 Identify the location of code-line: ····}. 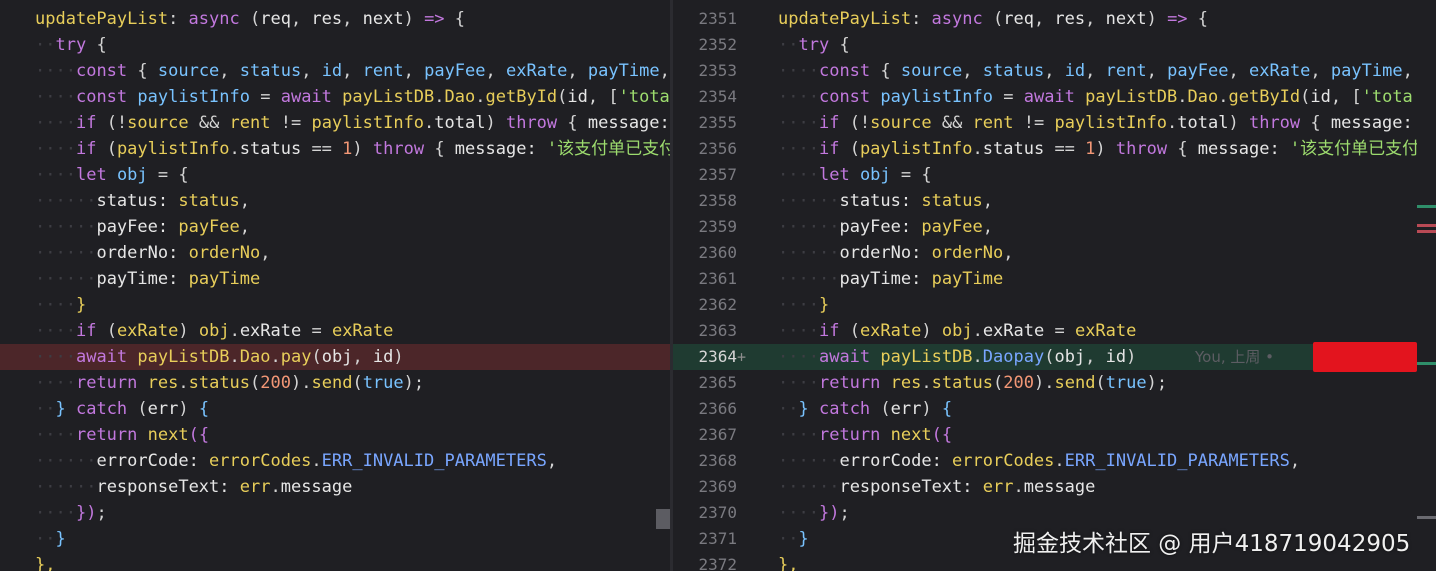
(335, 305).